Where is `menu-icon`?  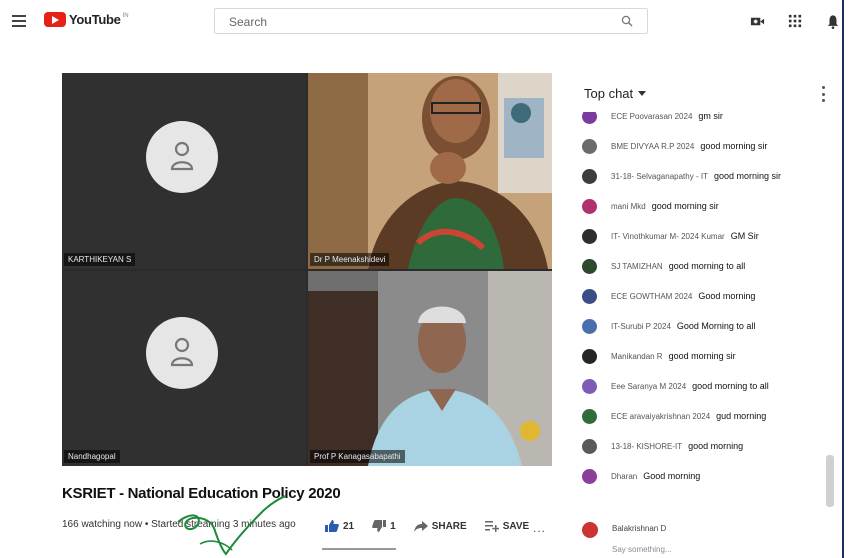 menu-icon is located at coordinates (19, 21).